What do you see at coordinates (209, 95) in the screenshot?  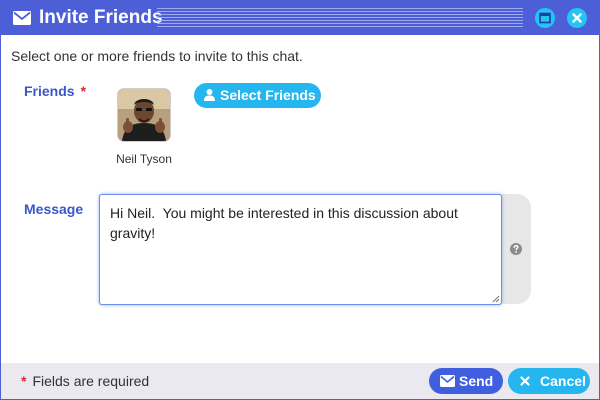 I see `user-icon` at bounding box center [209, 95].